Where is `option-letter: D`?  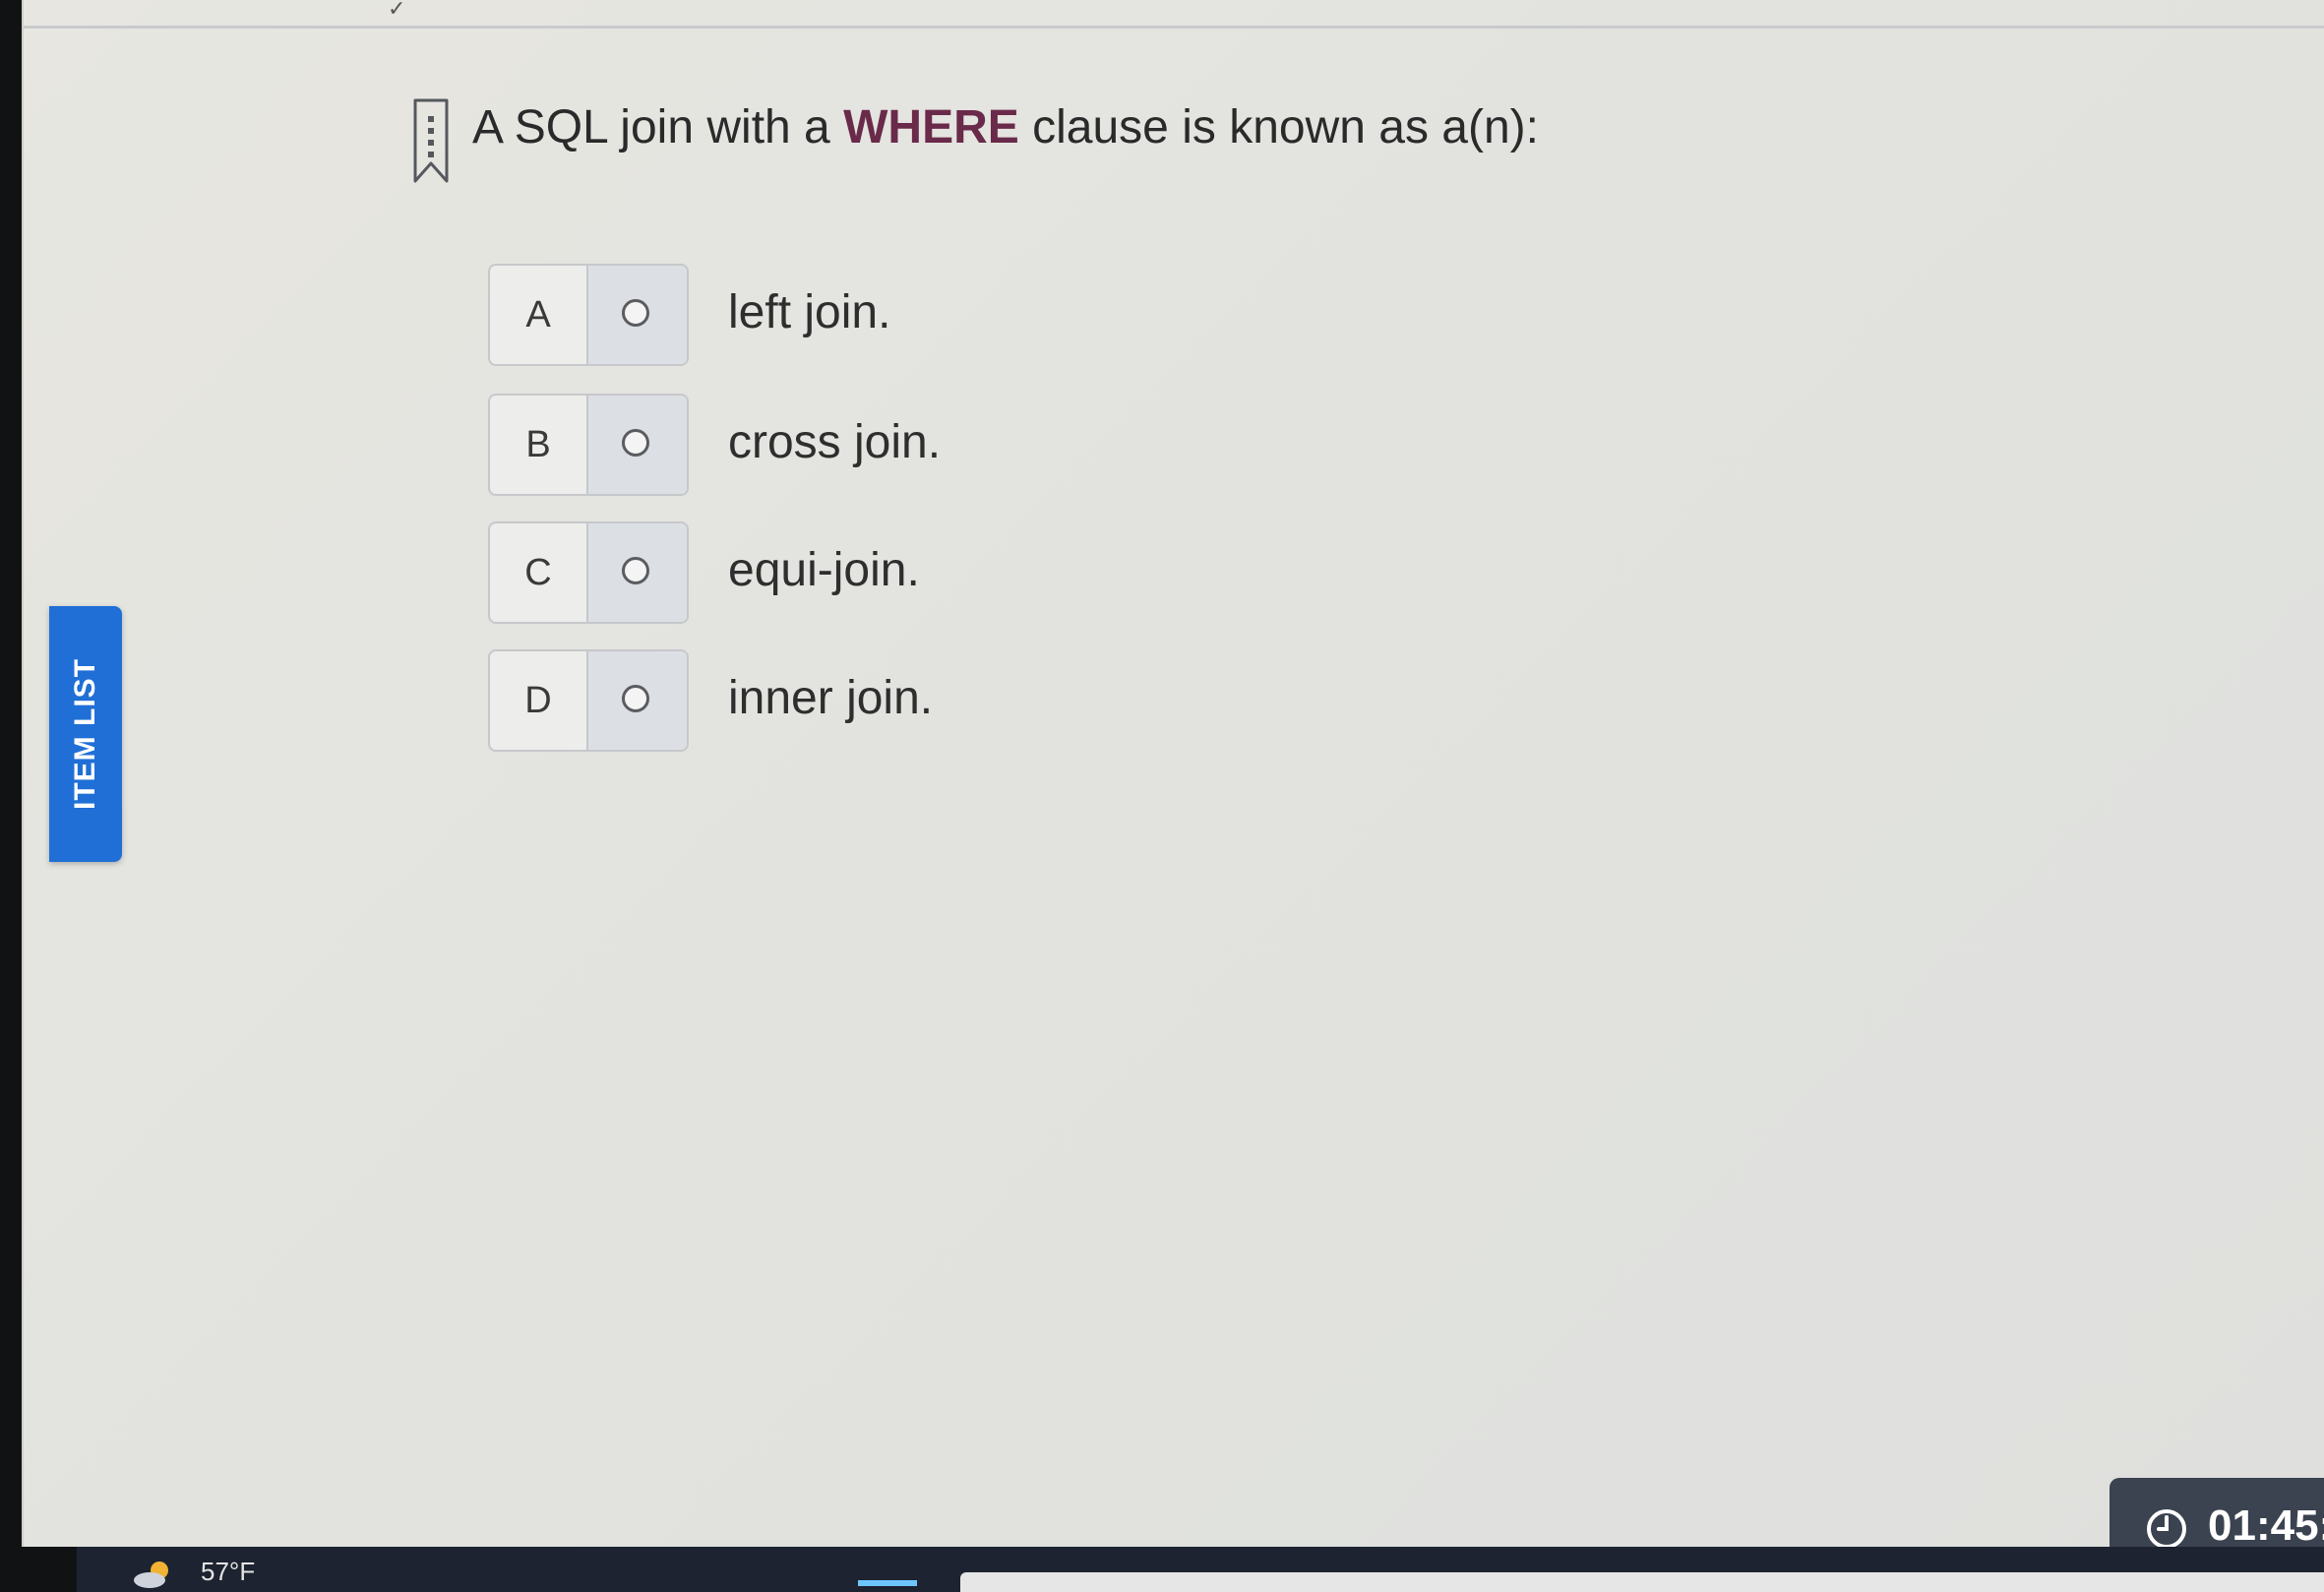 option-letter: D is located at coordinates (539, 700).